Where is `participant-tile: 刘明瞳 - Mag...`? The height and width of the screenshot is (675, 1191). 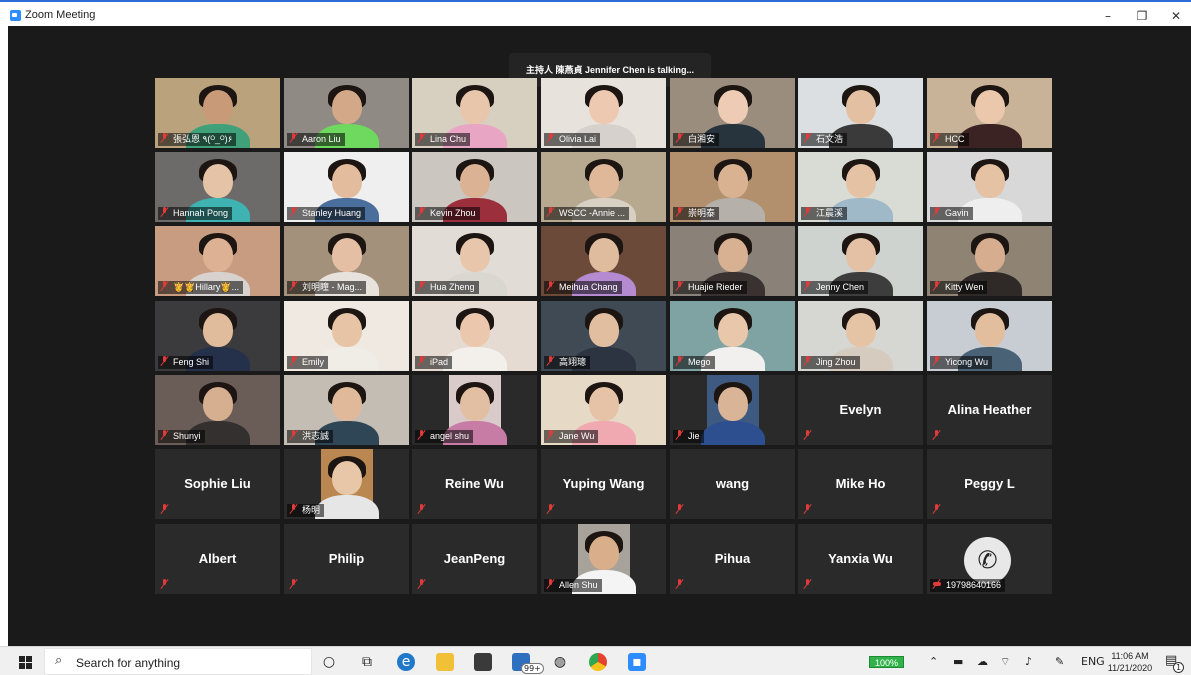 participant-tile: 刘明瞳 - Mag... is located at coordinates (346, 261).